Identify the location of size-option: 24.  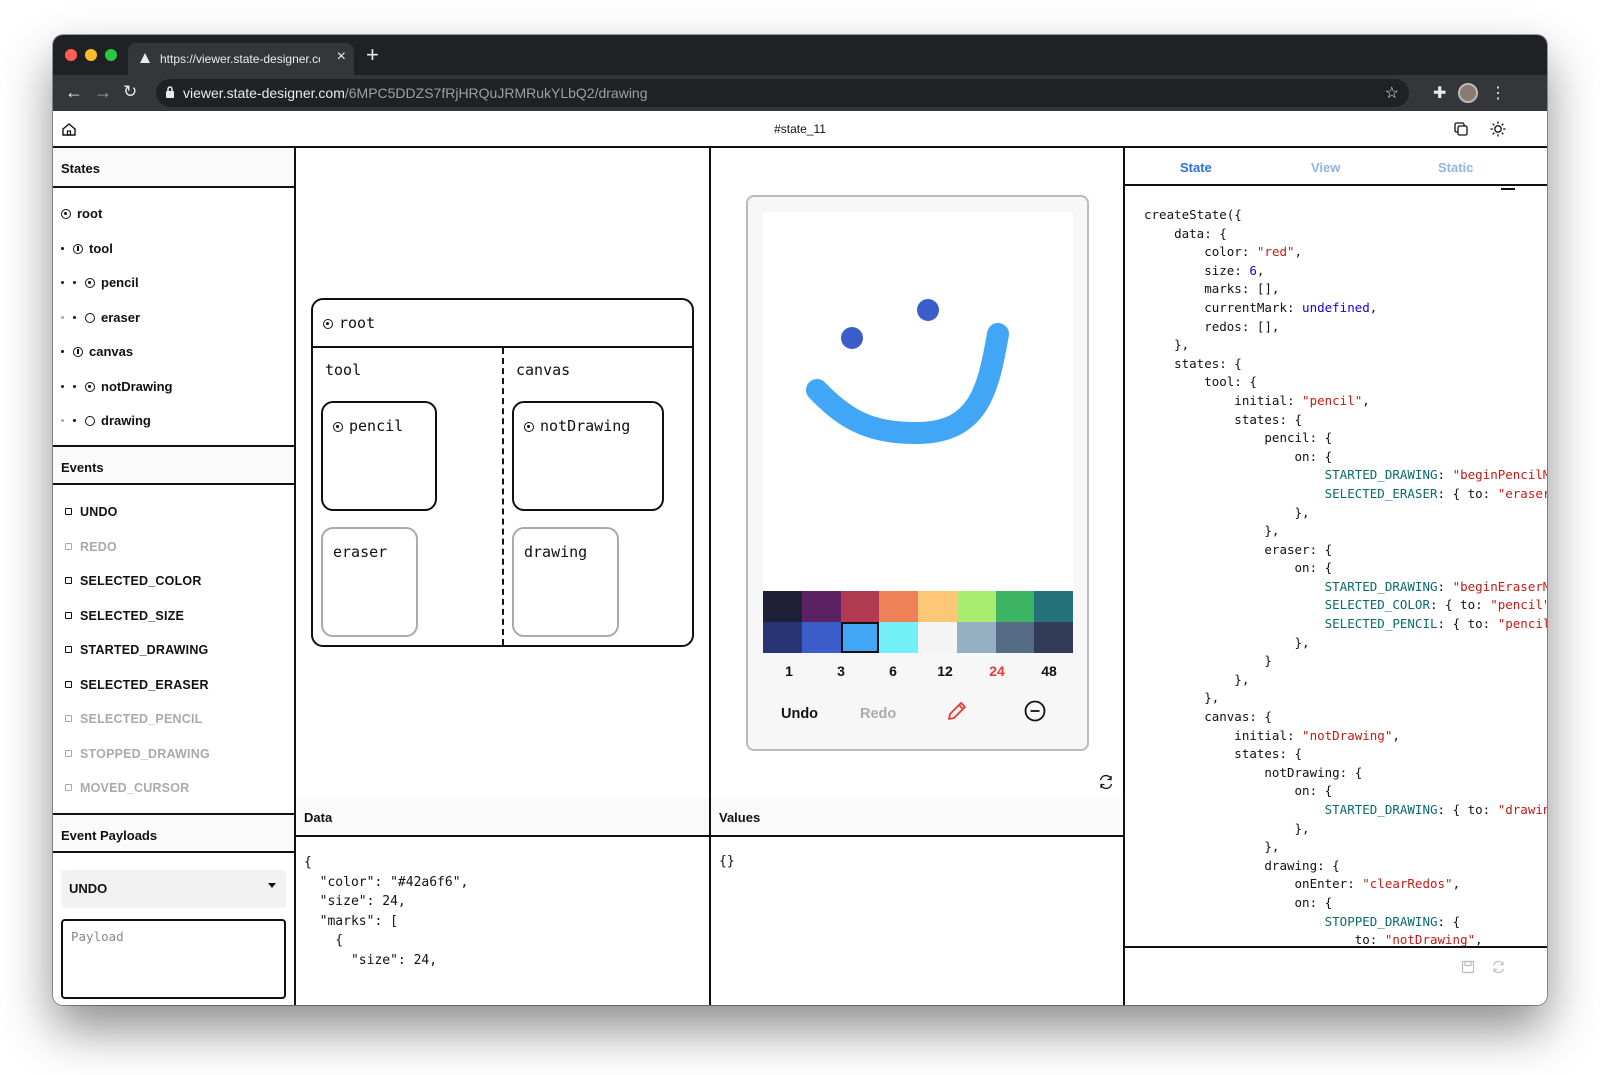
(997, 671).